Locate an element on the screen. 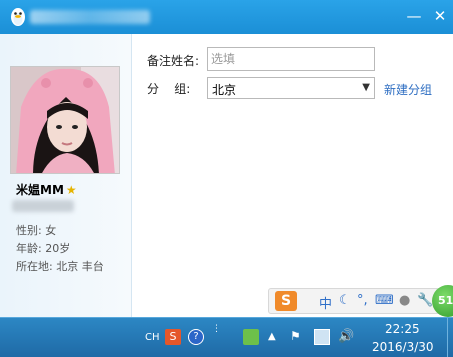 This screenshot has height=357, width=453. signature-blurred is located at coordinates (43, 206).